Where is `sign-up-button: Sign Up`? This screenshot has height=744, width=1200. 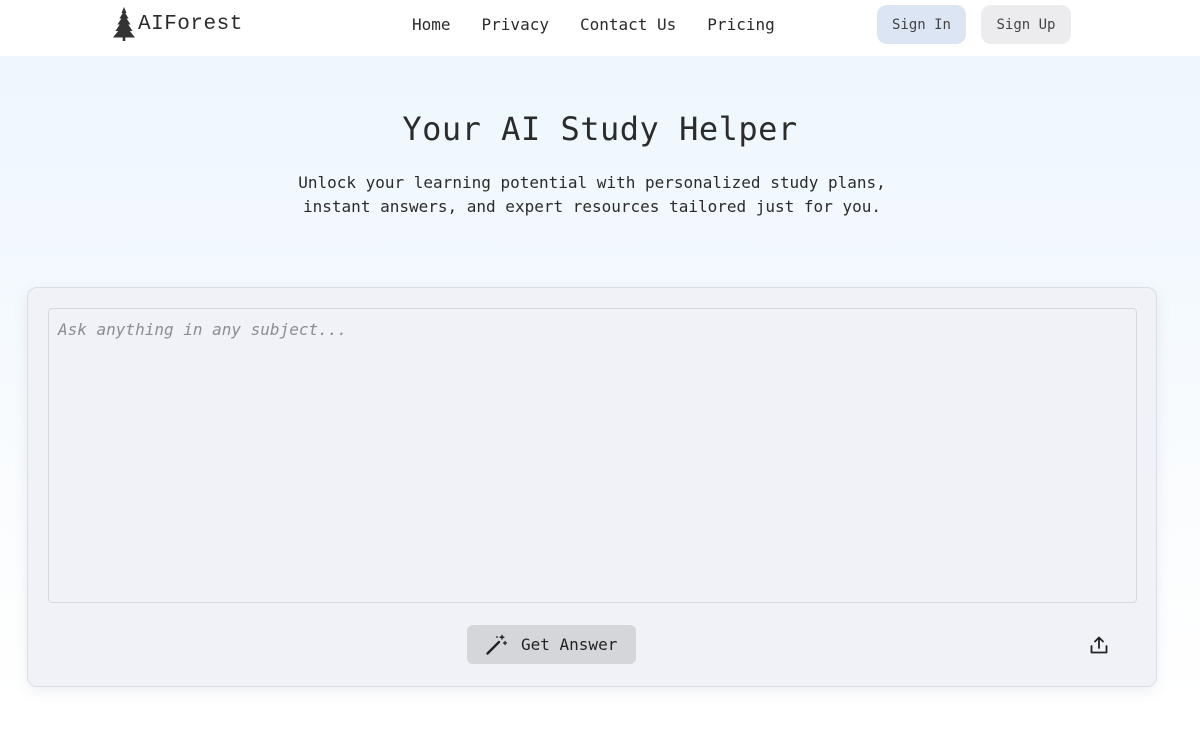 sign-up-button: Sign Up is located at coordinates (1026, 24).